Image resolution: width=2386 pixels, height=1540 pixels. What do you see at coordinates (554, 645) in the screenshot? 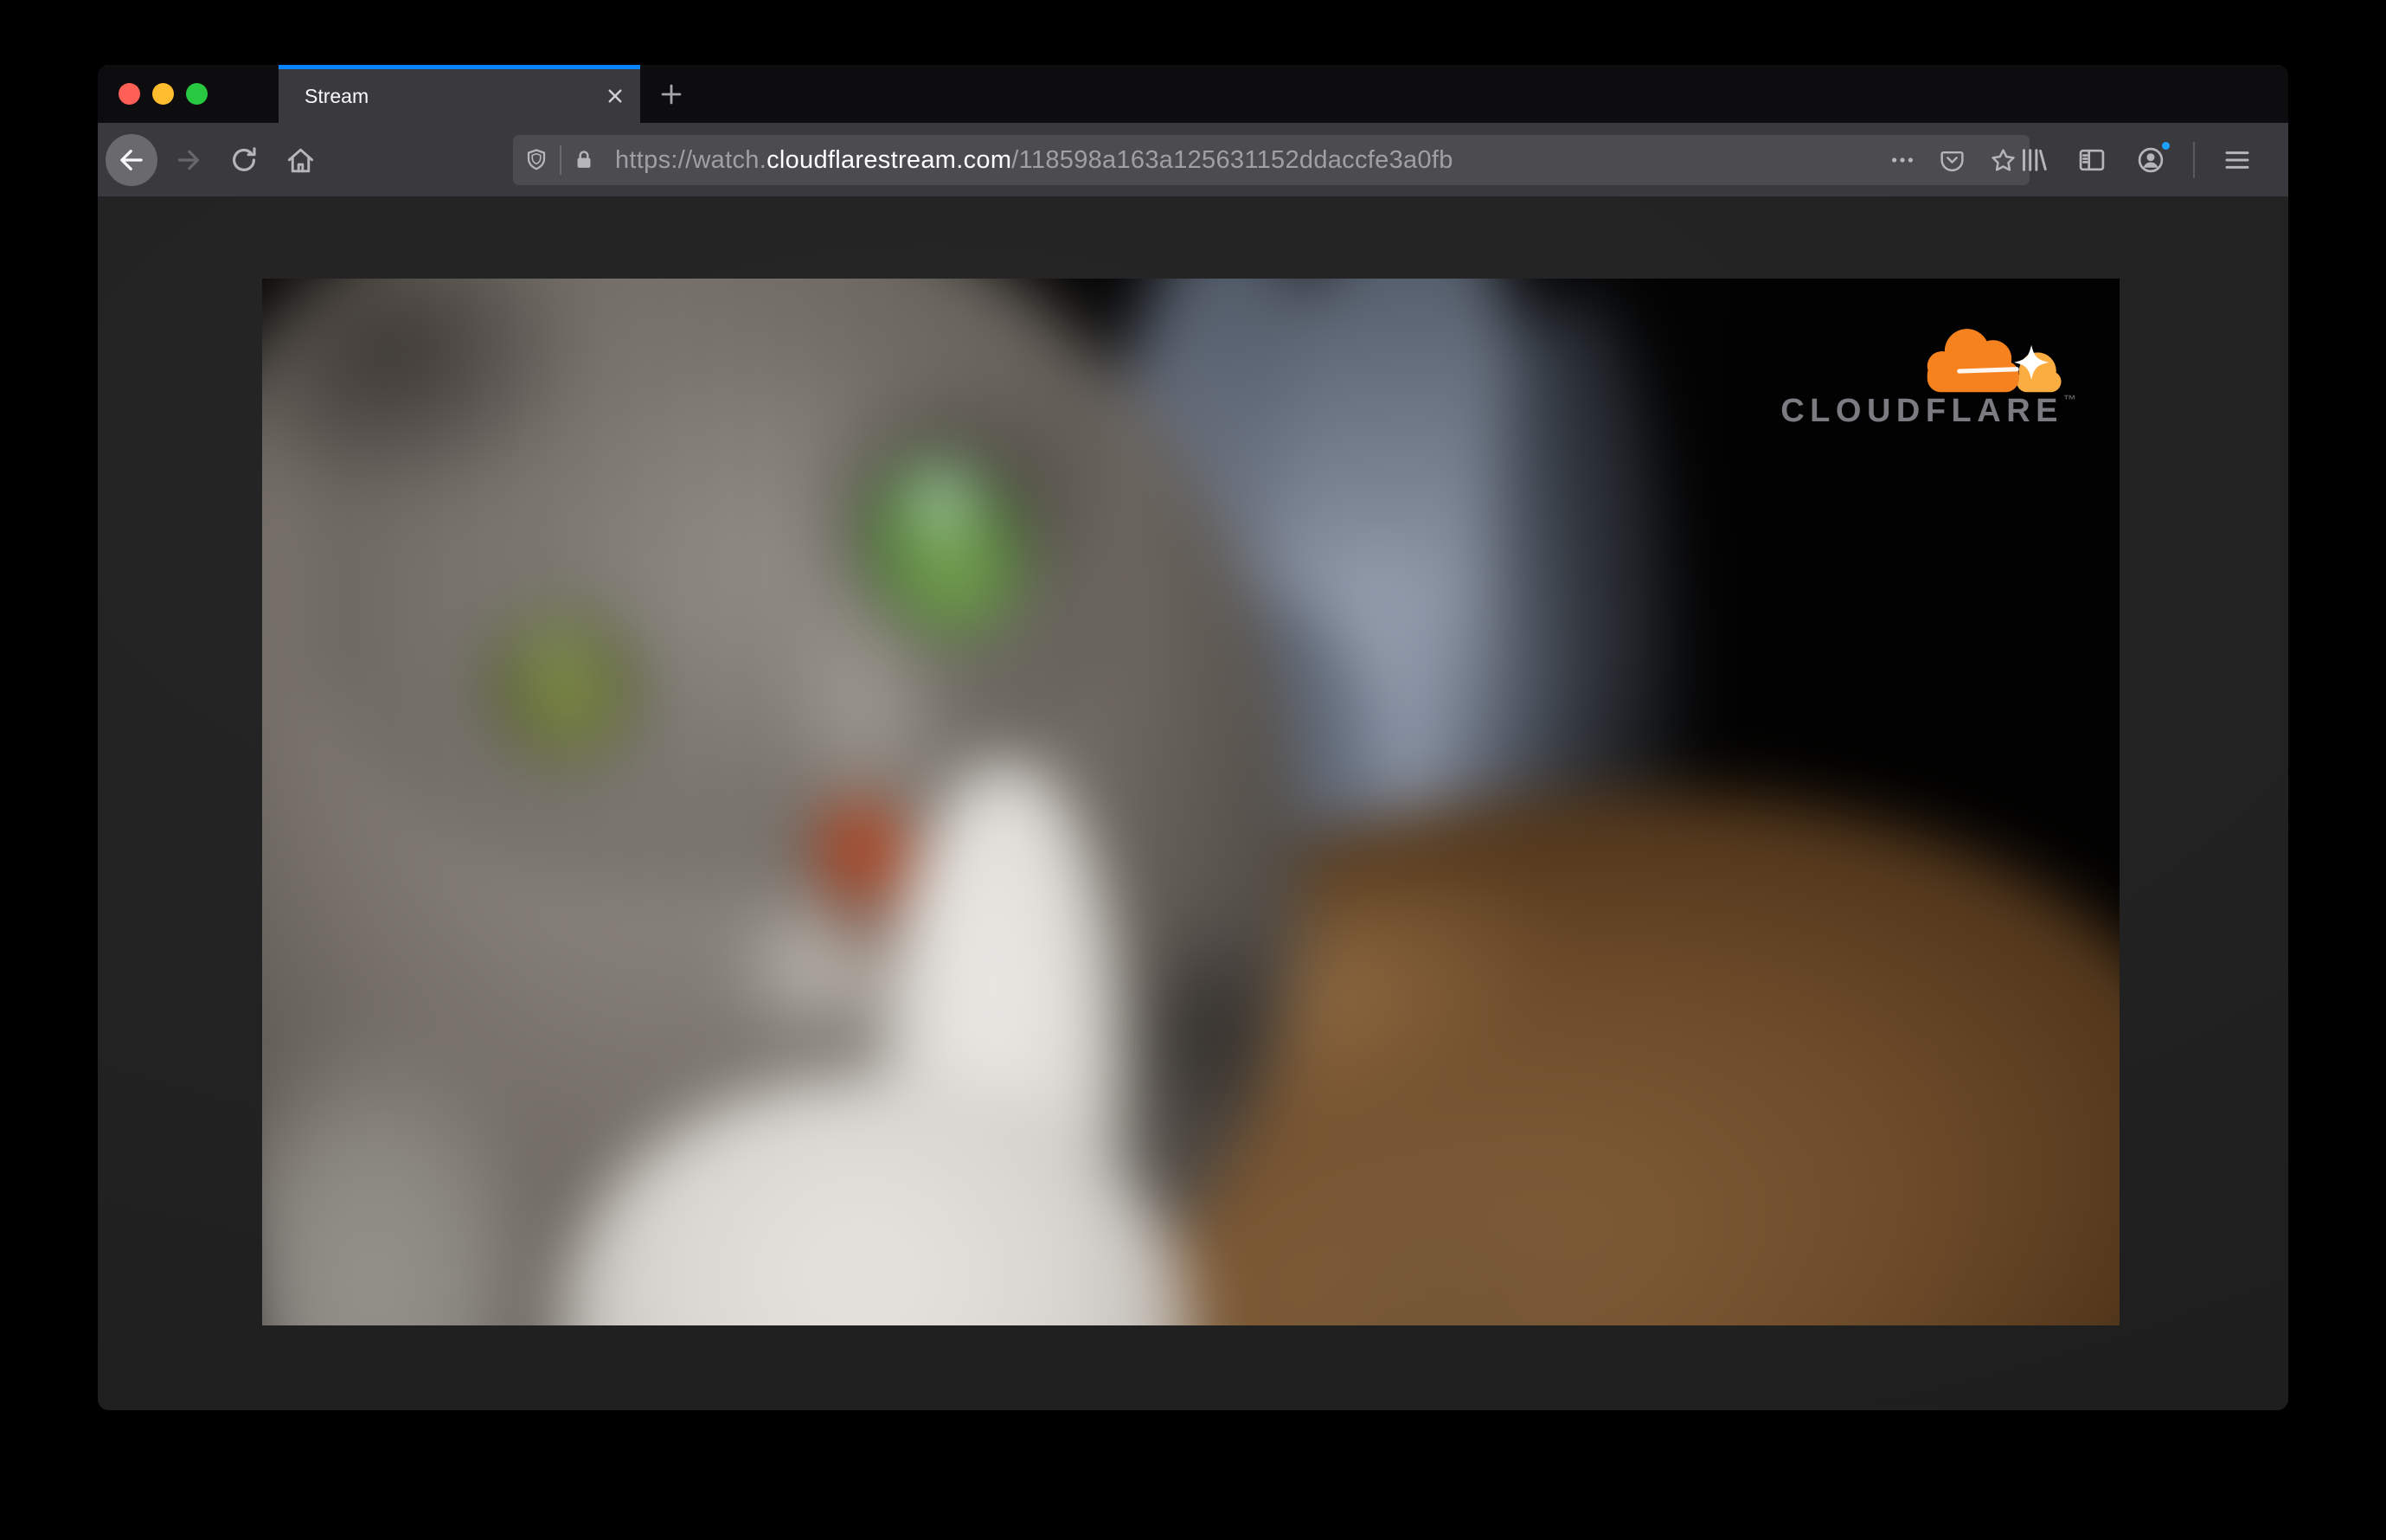
I see `cat-left-eye-glint` at bounding box center [554, 645].